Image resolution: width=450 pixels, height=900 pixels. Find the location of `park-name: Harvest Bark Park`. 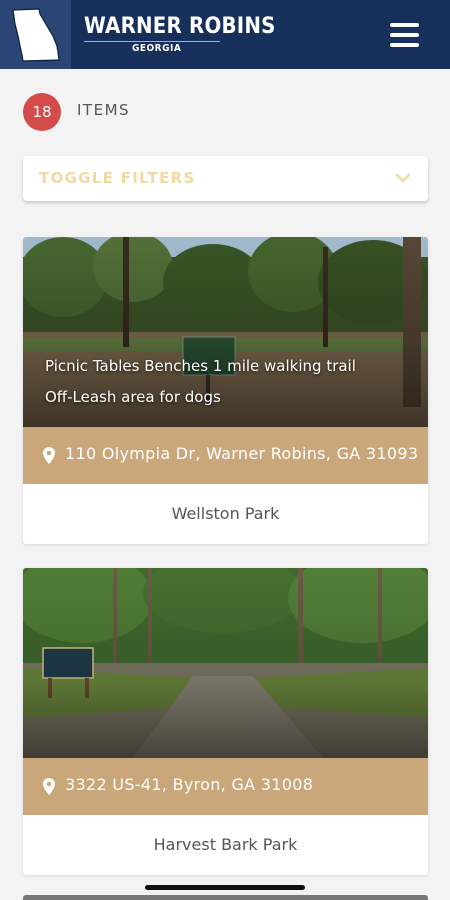

park-name: Harvest Bark Park is located at coordinates (225, 845).